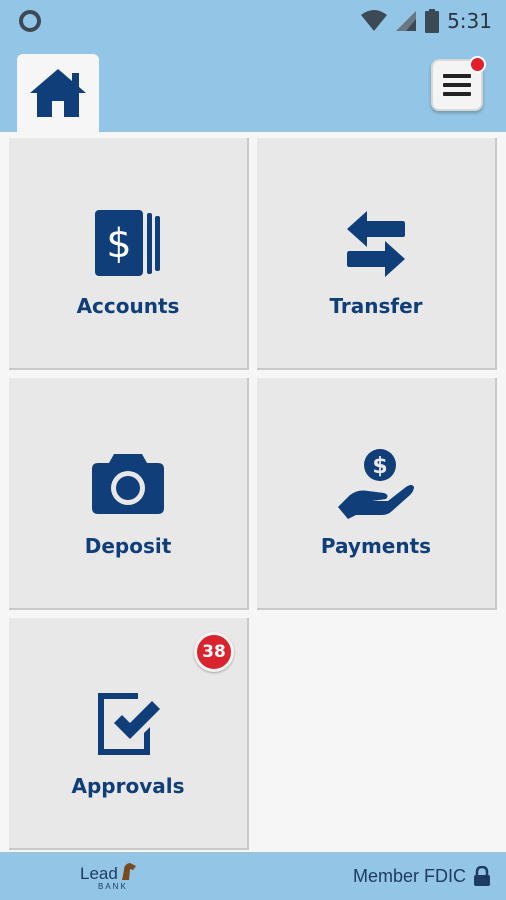 The image size is (506, 900). Describe the element at coordinates (128, 786) in the screenshot. I see `tile-label: Approvals` at that location.